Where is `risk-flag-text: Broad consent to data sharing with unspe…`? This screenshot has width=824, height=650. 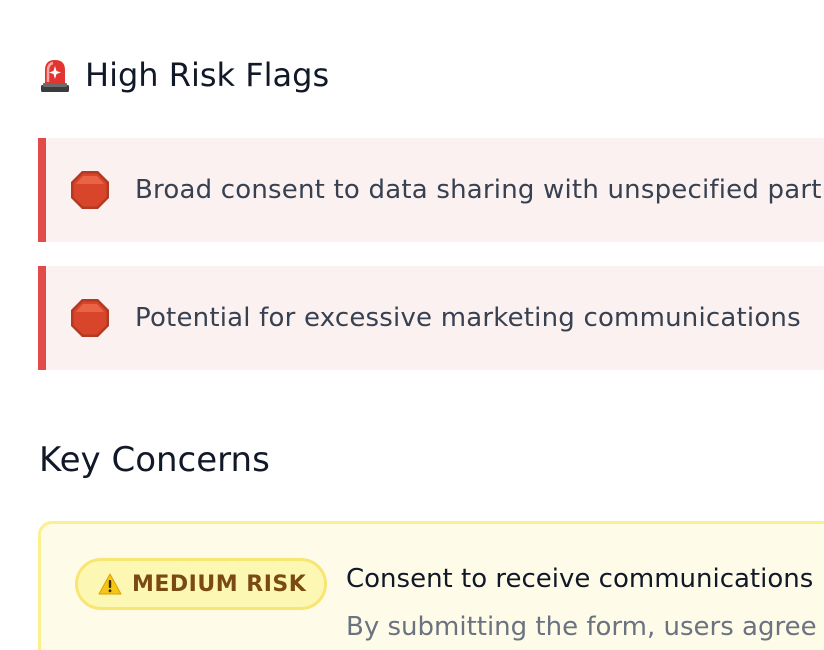
risk-flag-text: Broad consent to data sharing with unspe… is located at coordinates (479, 190).